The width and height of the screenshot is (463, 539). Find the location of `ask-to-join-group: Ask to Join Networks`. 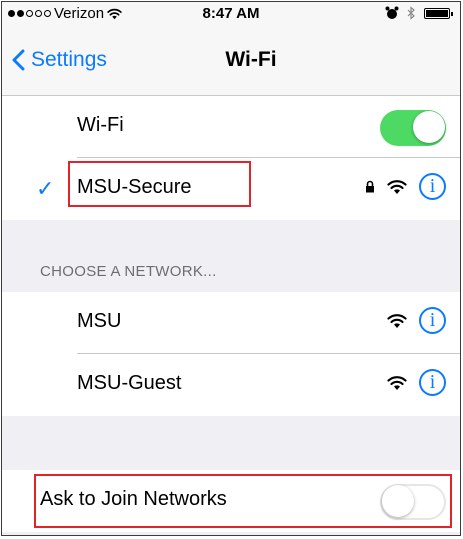

ask-to-join-group: Ask to Join Networks is located at coordinates (231, 501).